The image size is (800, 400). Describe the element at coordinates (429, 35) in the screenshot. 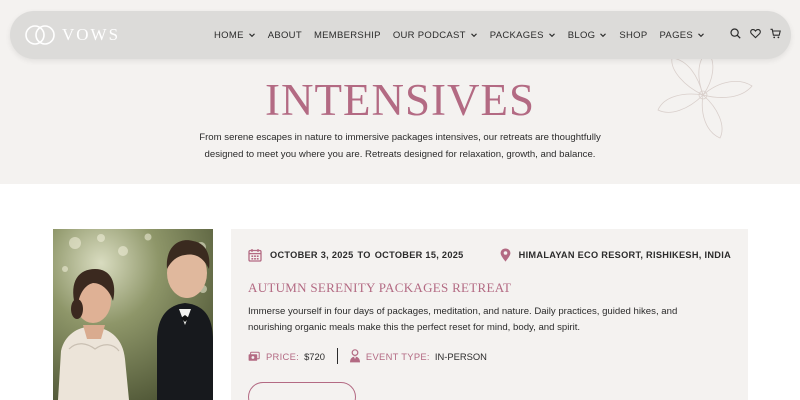

I see `nav-item-label: OUR PODCAST` at that location.